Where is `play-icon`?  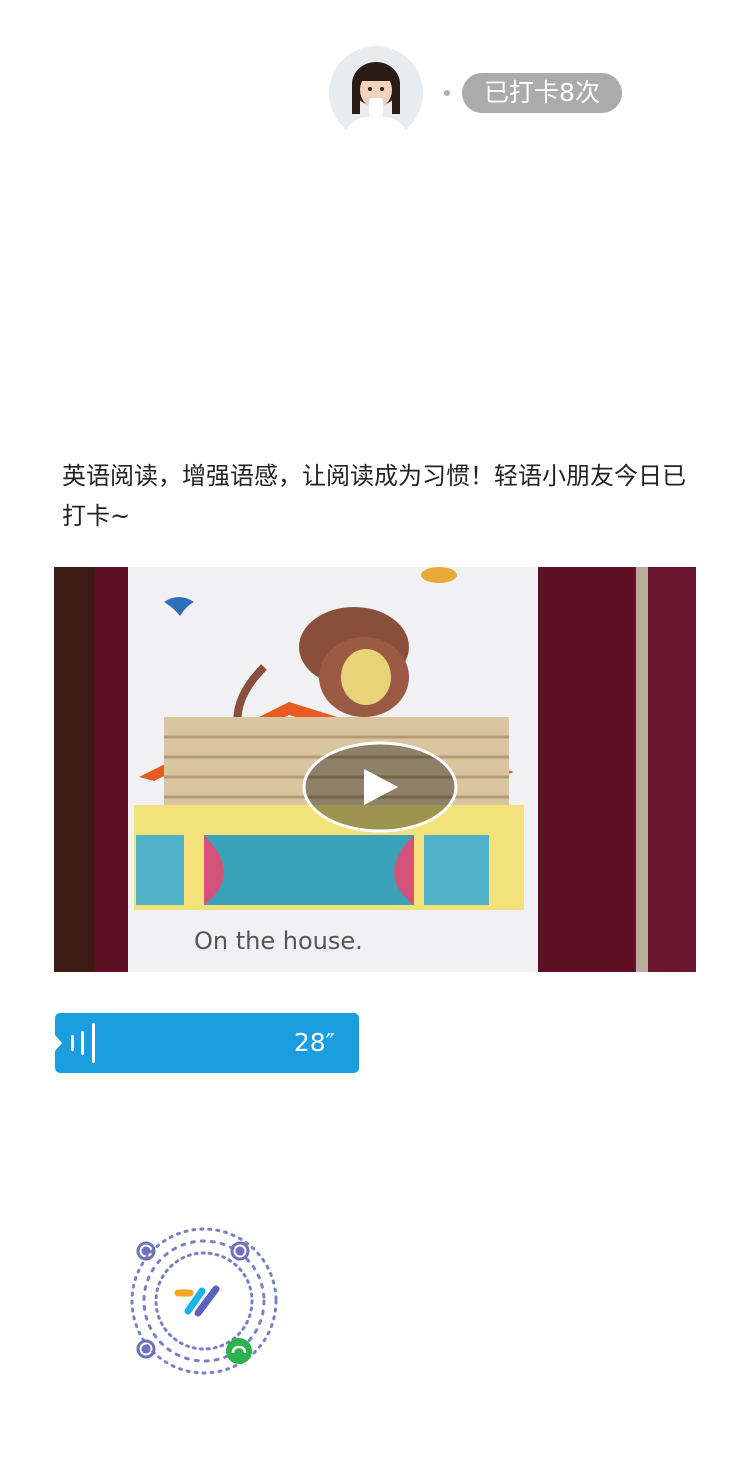
play-icon is located at coordinates (380, 787).